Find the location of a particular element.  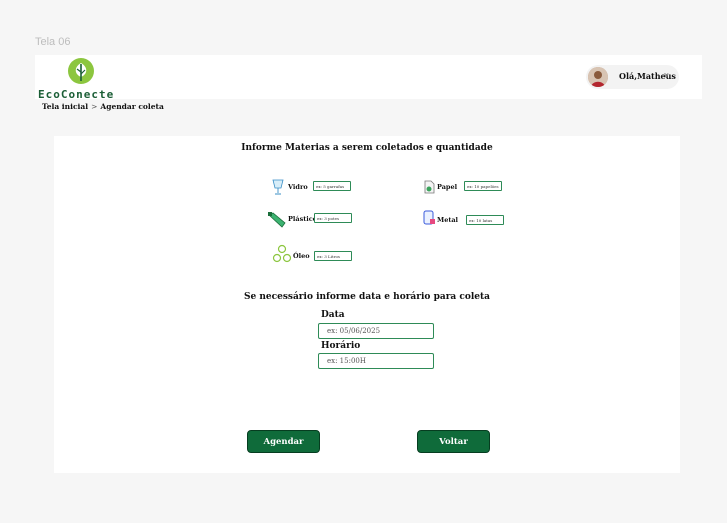

avatar is located at coordinates (598, 77).